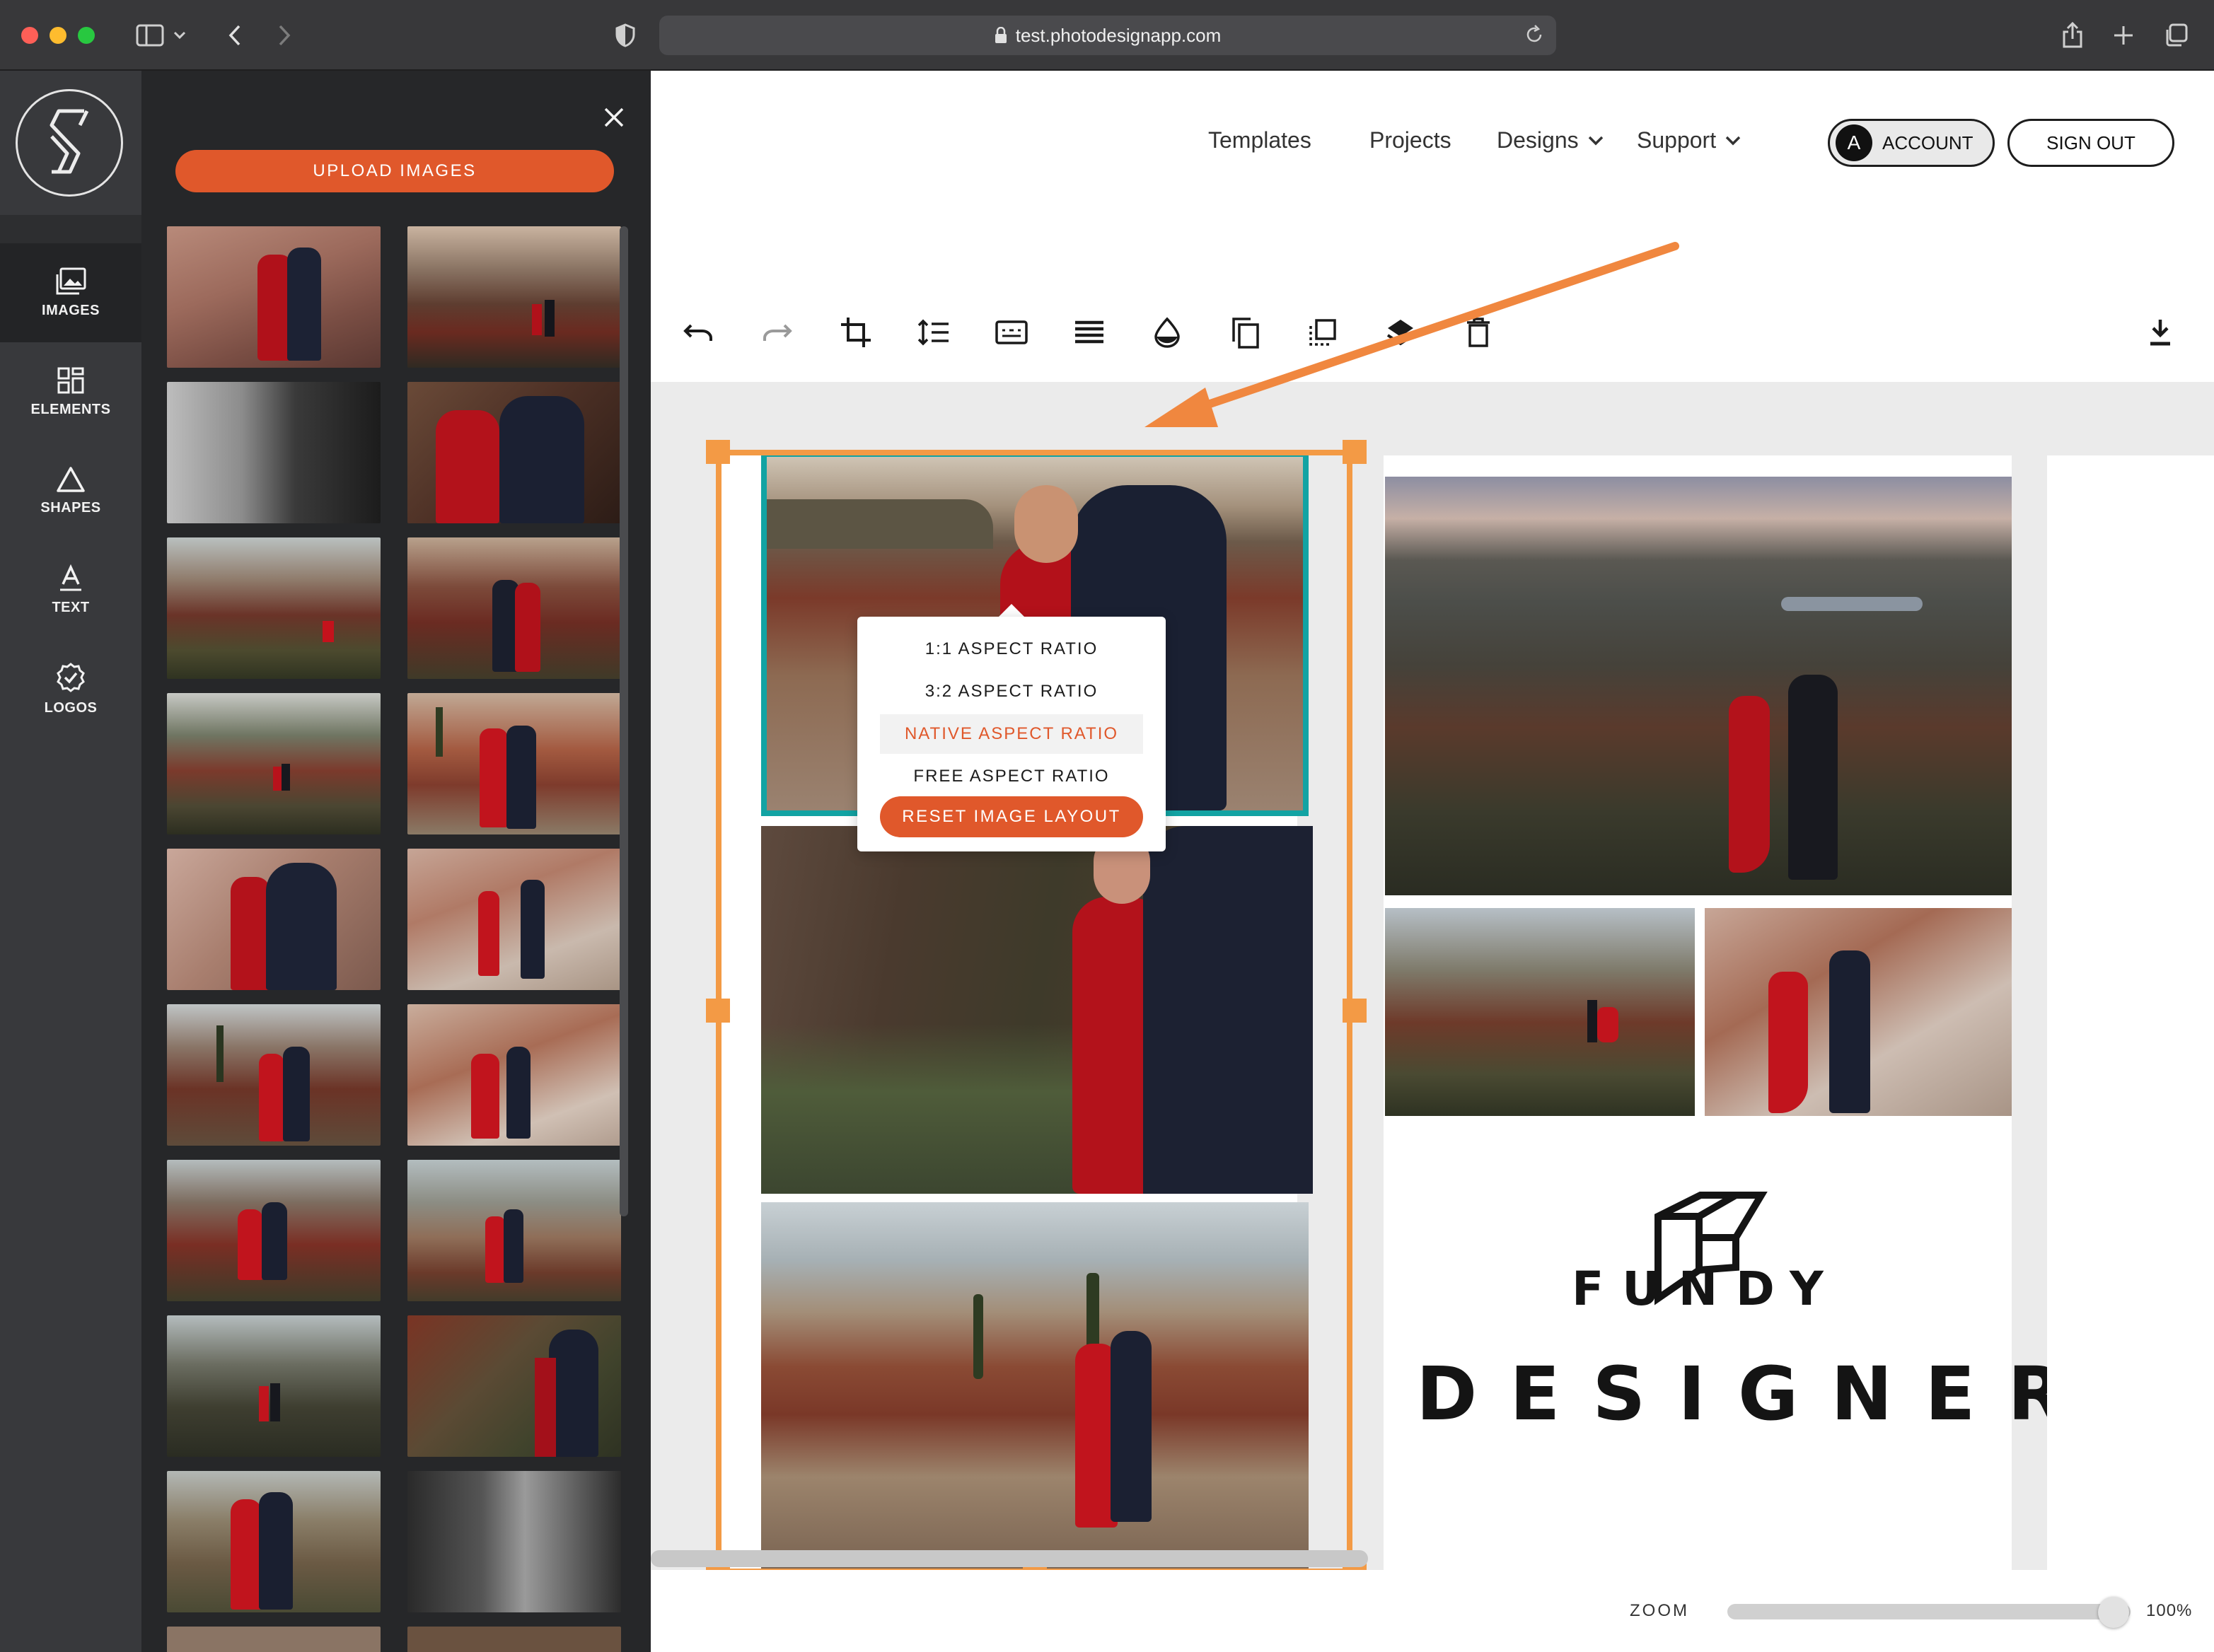  What do you see at coordinates (1355, 1011) in the screenshot?
I see `resize-handle-right` at bounding box center [1355, 1011].